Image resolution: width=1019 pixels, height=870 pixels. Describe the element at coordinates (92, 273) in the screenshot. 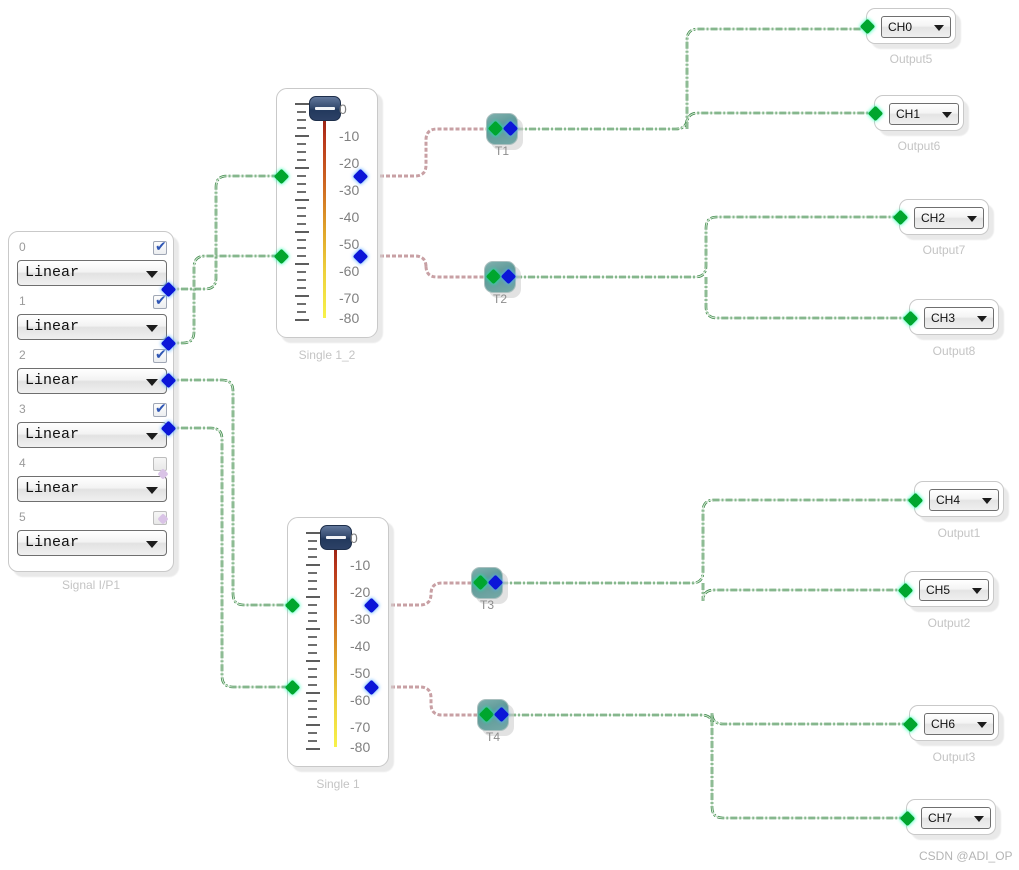

I see `signal-row-combo-0: Linear` at that location.